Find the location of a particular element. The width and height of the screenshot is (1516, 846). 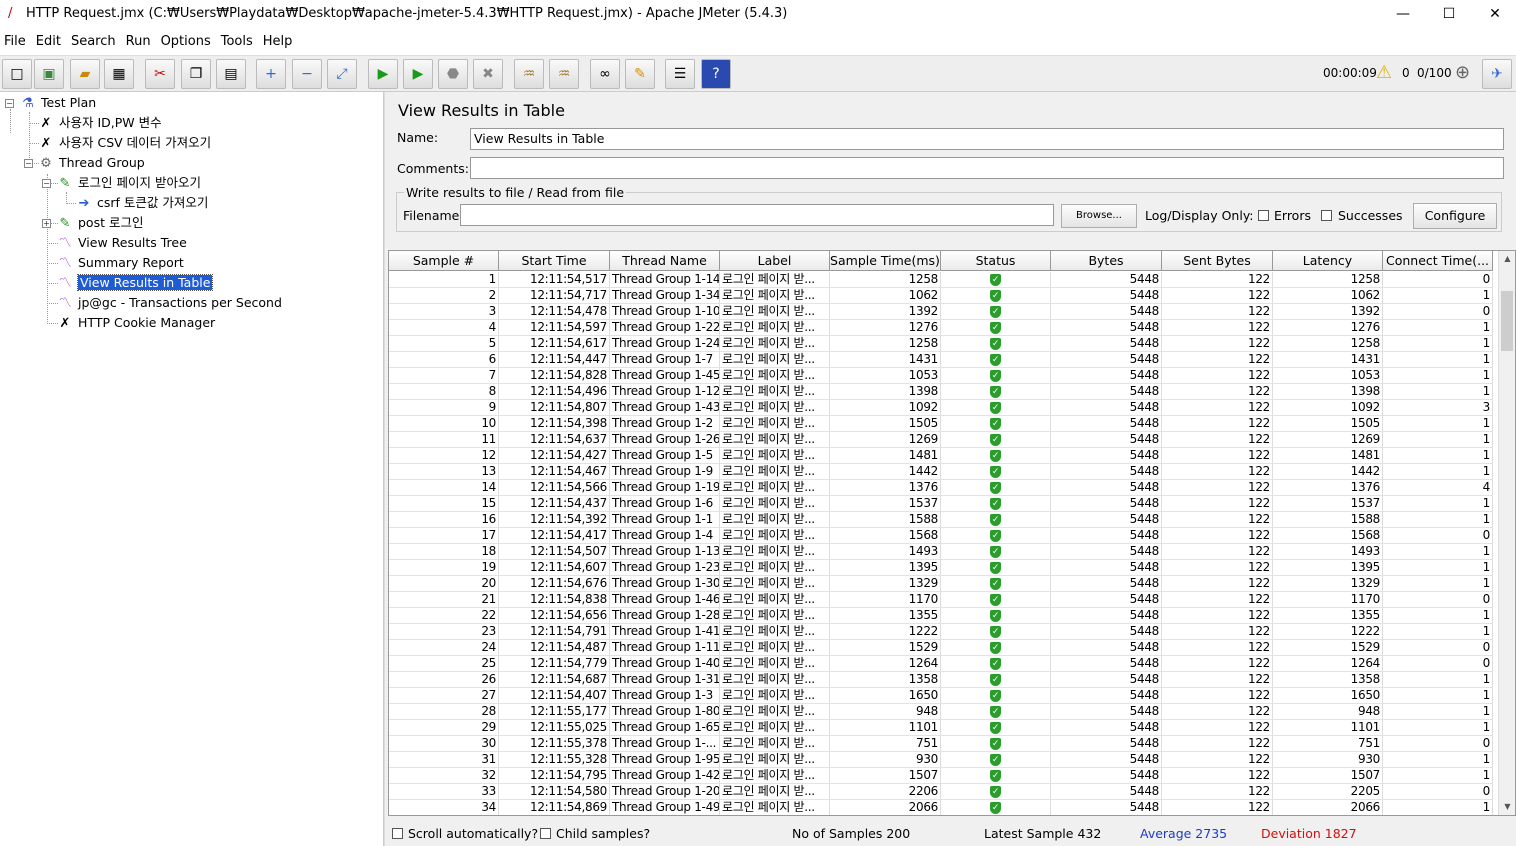

tree-item-test-plan: ⚗ Test Plan is located at coordinates (57, 103).